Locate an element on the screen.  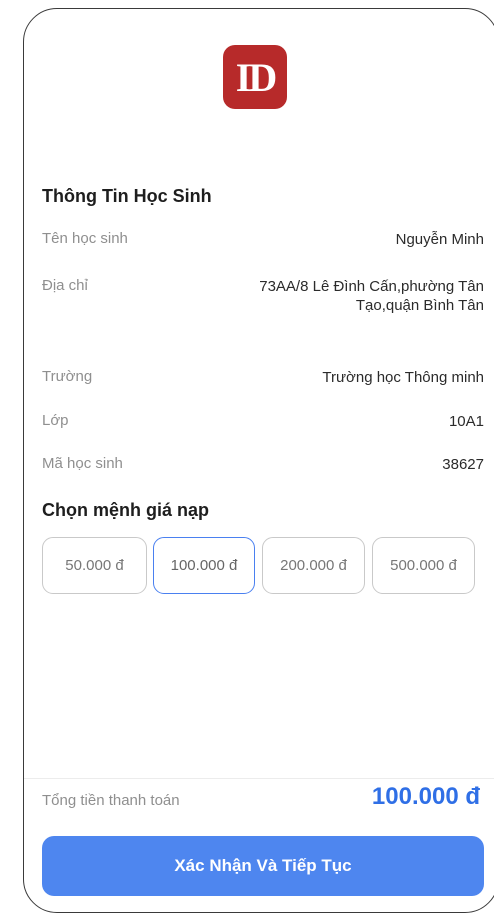
amount-option-label: 100.000 đ is located at coordinates (204, 565).